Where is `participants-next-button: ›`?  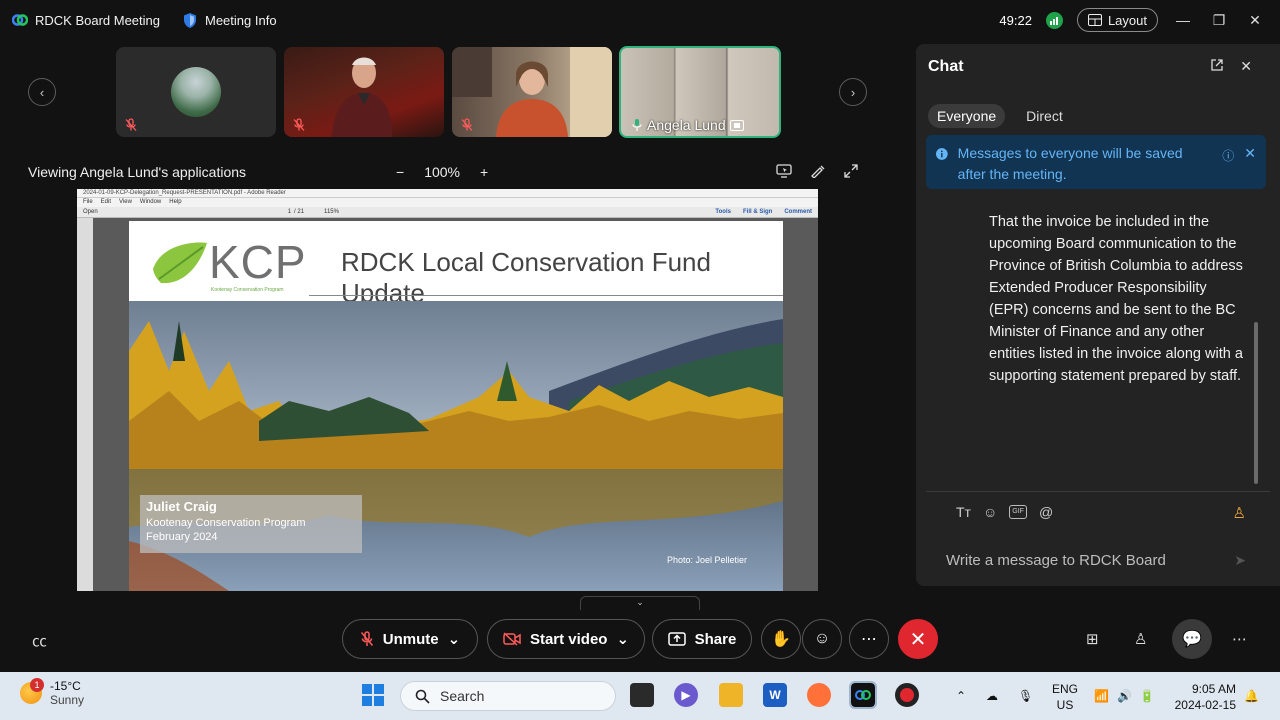
participants-next-button: › is located at coordinates (853, 92).